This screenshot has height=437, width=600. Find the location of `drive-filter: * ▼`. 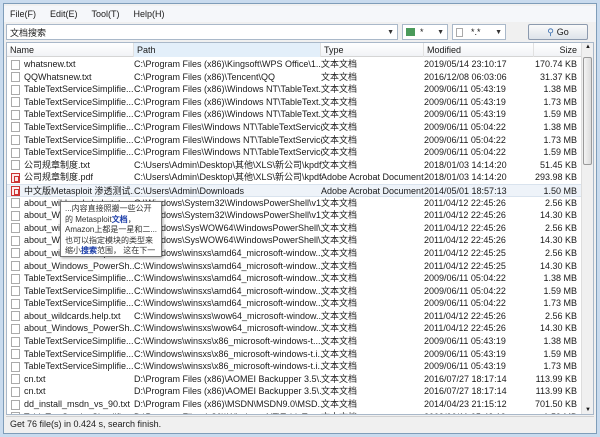

drive-filter: * ▼ is located at coordinates (425, 32).